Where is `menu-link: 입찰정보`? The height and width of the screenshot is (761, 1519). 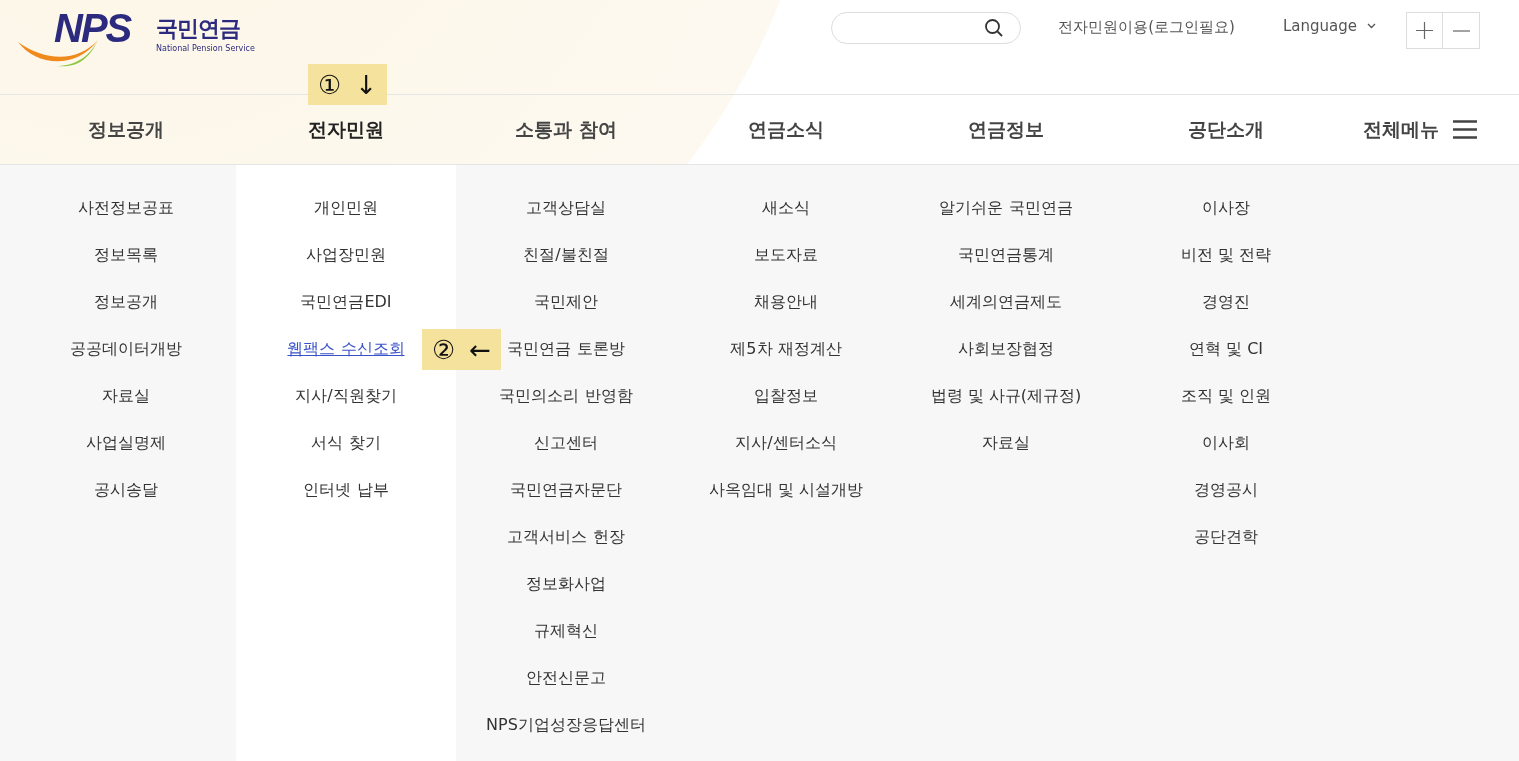 menu-link: 입찰정보 is located at coordinates (786, 395).